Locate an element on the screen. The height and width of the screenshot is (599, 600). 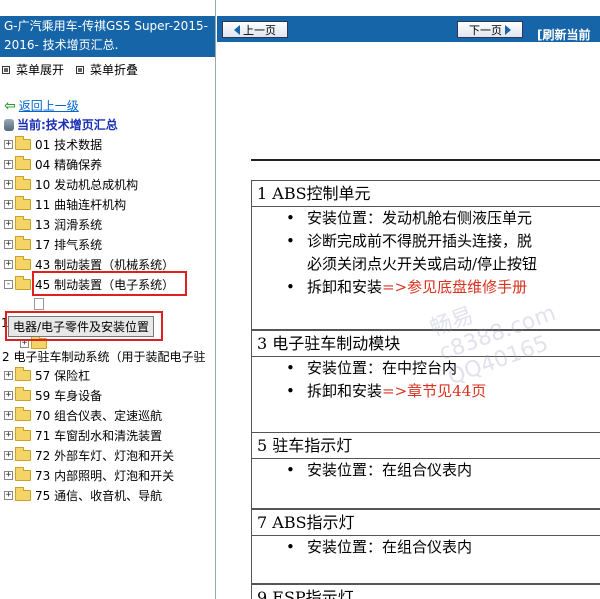
subitem-label: 2 电子驻车制动系统（用于装配电子驻 is located at coordinates (104, 356).